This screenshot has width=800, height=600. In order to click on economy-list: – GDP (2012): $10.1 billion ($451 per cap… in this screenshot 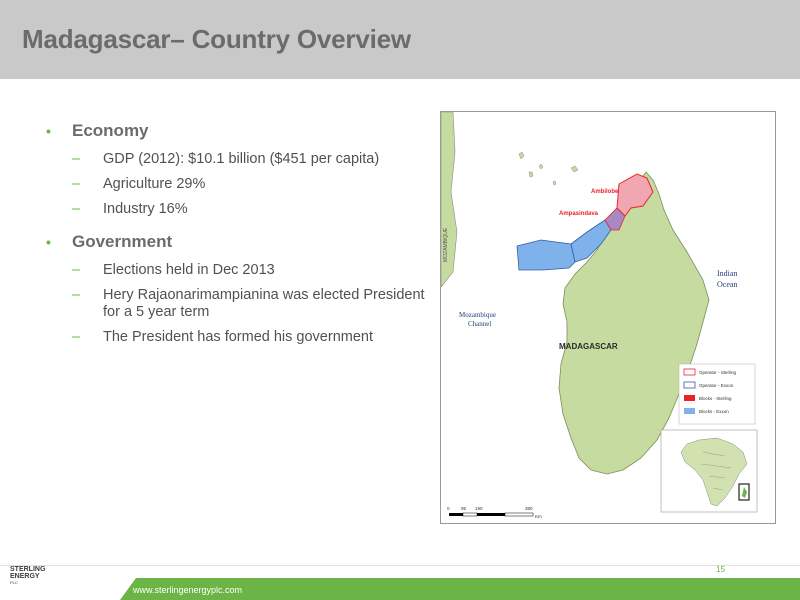, I will do `click(236, 184)`.